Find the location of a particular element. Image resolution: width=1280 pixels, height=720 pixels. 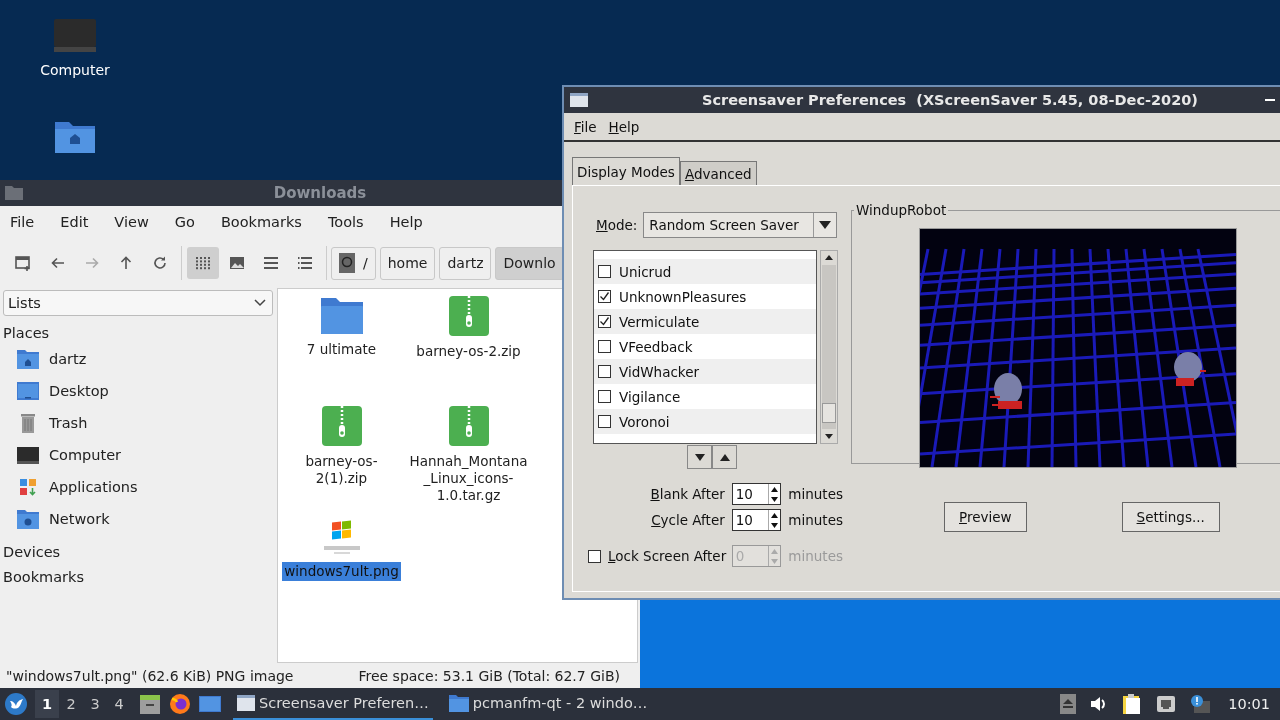

menu-item: Go is located at coordinates (184, 222).